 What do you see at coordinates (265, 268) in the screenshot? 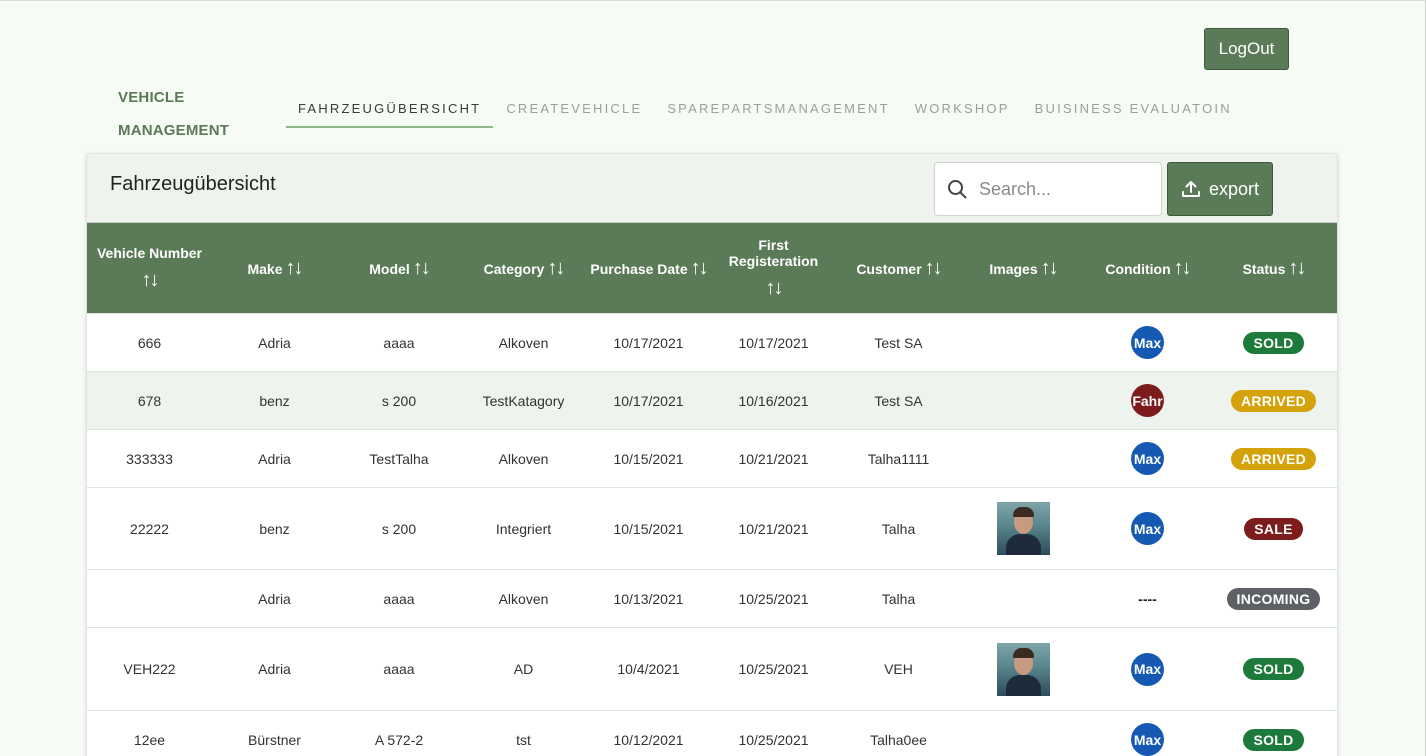
I see `column-header-label: Make` at bounding box center [265, 268].